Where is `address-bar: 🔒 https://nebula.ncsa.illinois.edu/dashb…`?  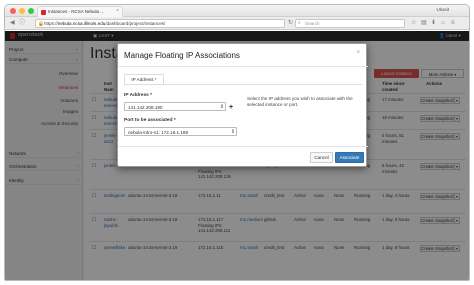 address-bar: 🔒 https://nebula.ncsa.illinois.edu/dashb… is located at coordinates (160, 23).